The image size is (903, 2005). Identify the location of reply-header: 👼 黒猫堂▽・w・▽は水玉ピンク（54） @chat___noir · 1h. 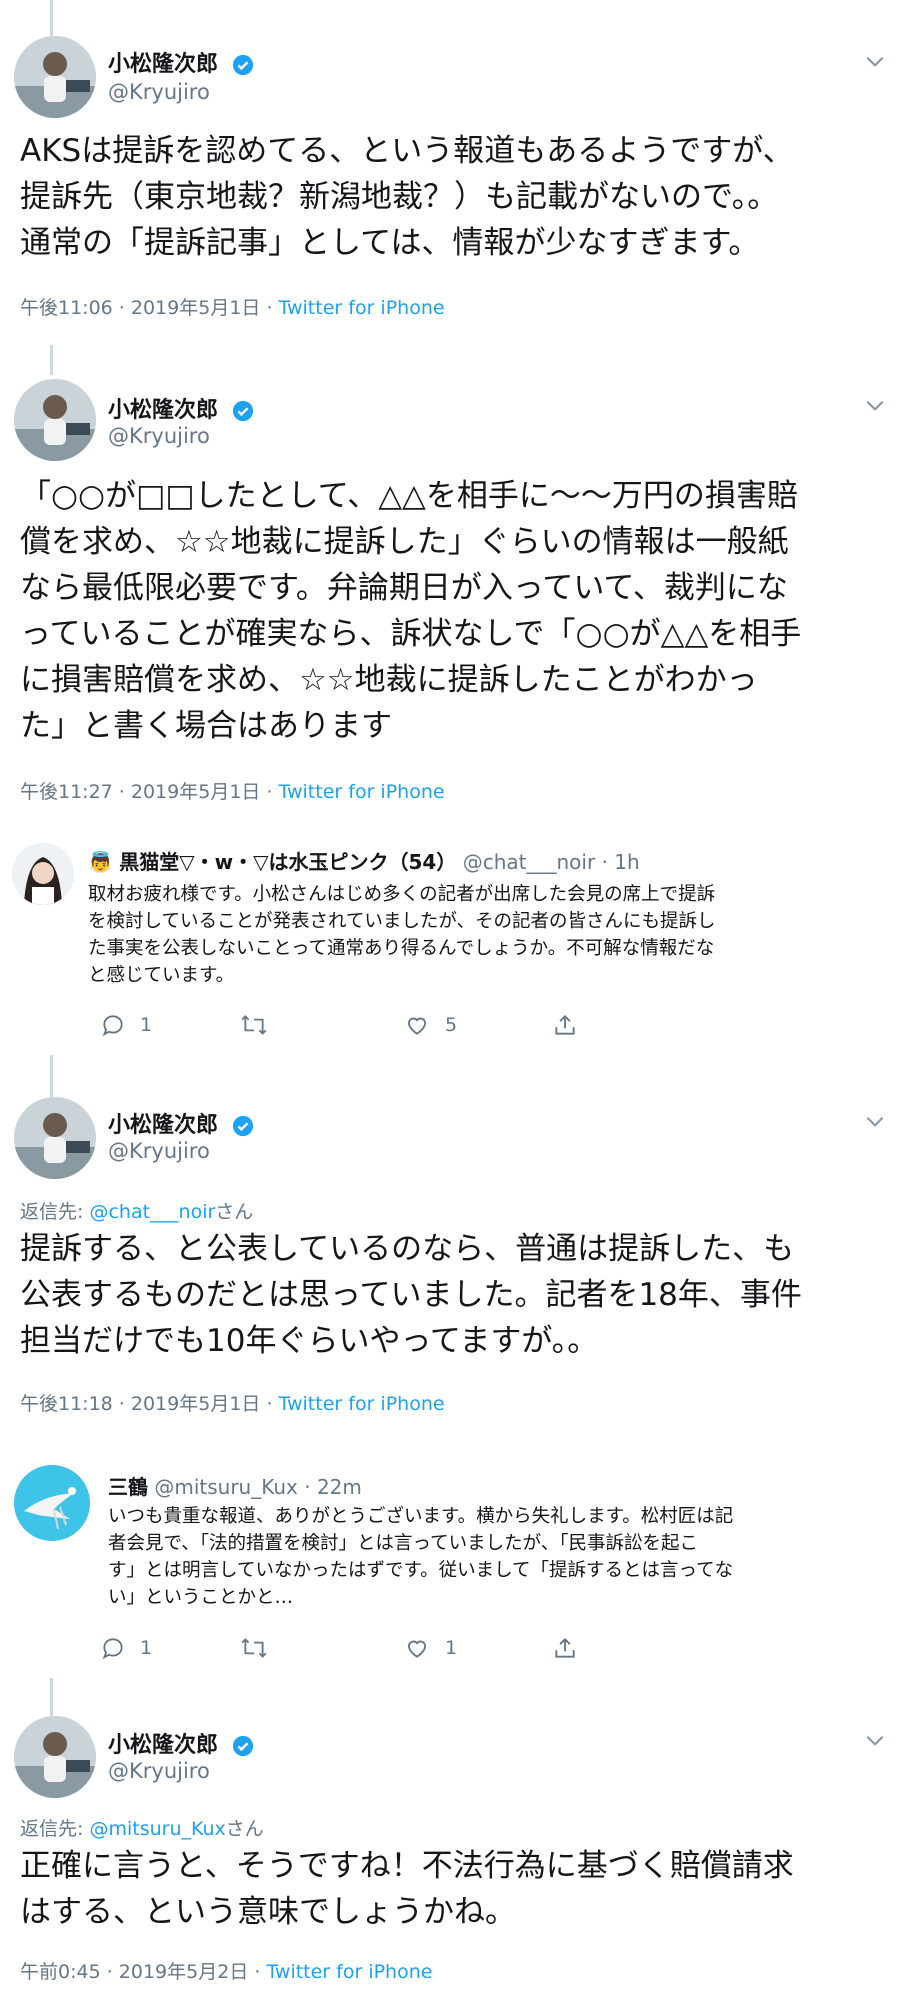
(364, 860).